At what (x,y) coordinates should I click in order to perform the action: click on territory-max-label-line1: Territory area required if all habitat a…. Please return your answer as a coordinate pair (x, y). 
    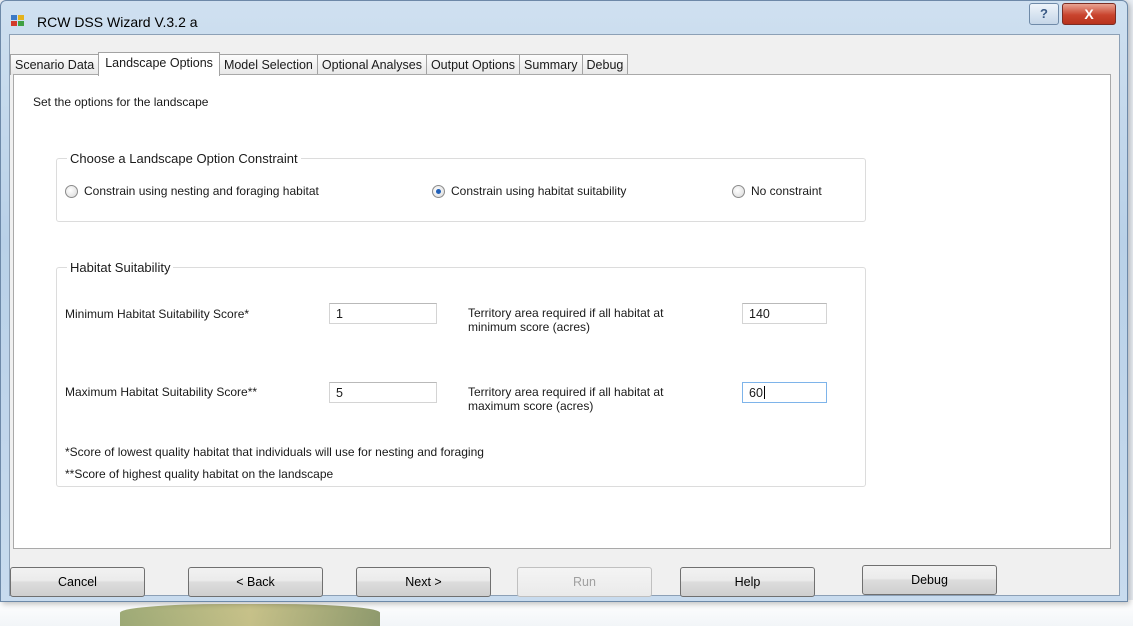
    Looking at the image, I should click on (566, 392).